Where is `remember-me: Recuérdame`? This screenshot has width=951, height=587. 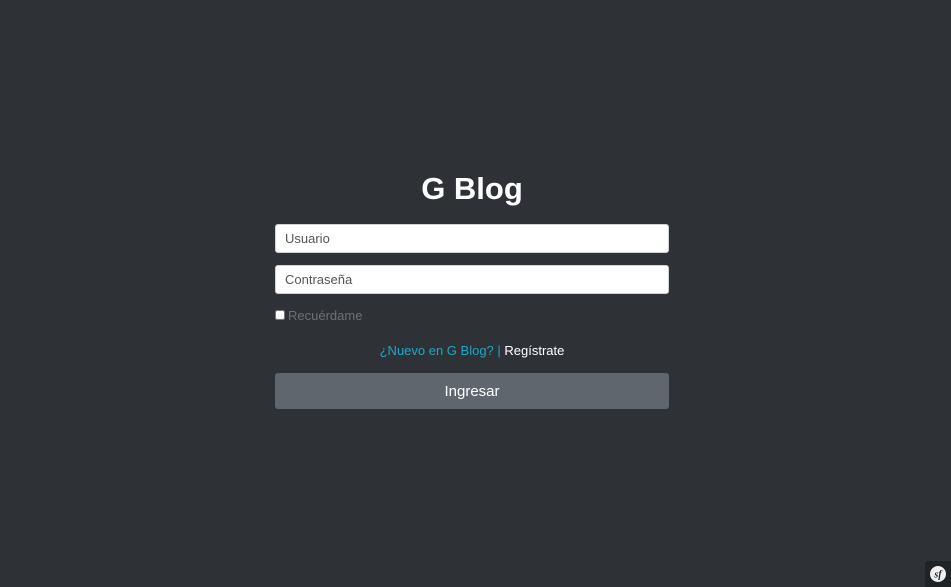 remember-me: Recuérdame is located at coordinates (472, 315).